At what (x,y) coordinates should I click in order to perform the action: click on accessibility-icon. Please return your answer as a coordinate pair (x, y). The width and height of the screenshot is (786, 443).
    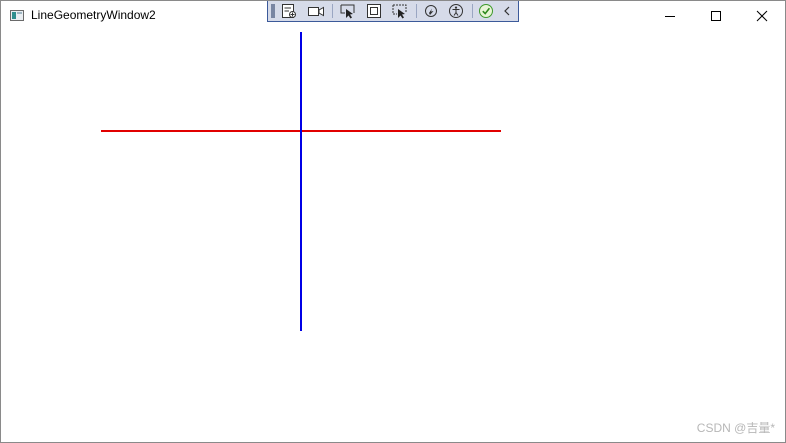
    Looking at the image, I should click on (456, 11).